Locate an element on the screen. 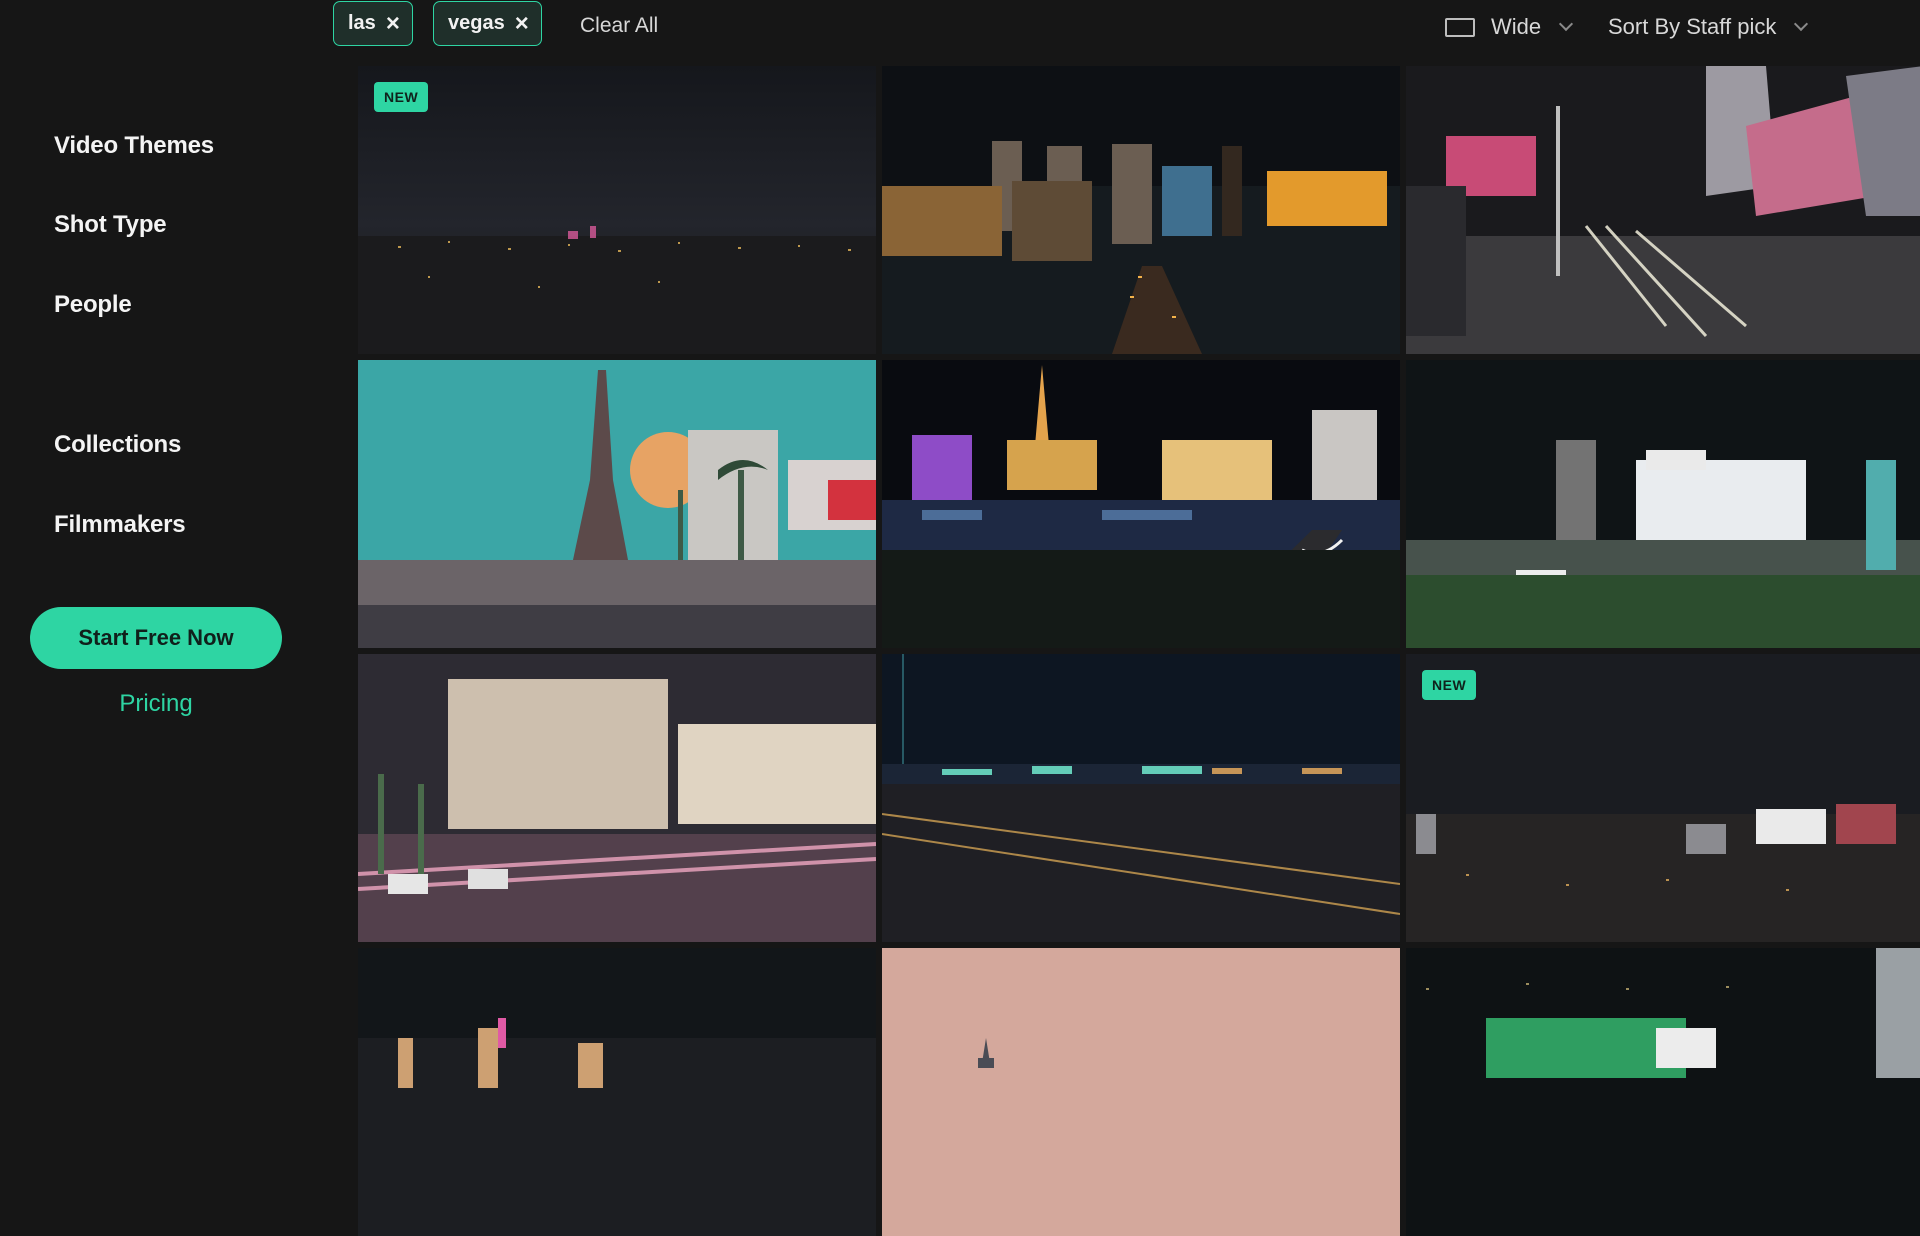 The width and height of the screenshot is (1920, 1236). vegas-valley-night-image is located at coordinates (1141, 798).